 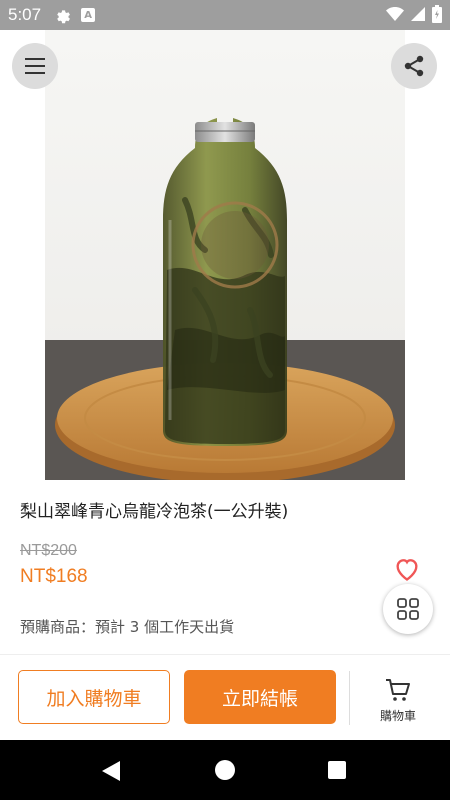 I want to click on share-icon, so click(x=414, y=66).